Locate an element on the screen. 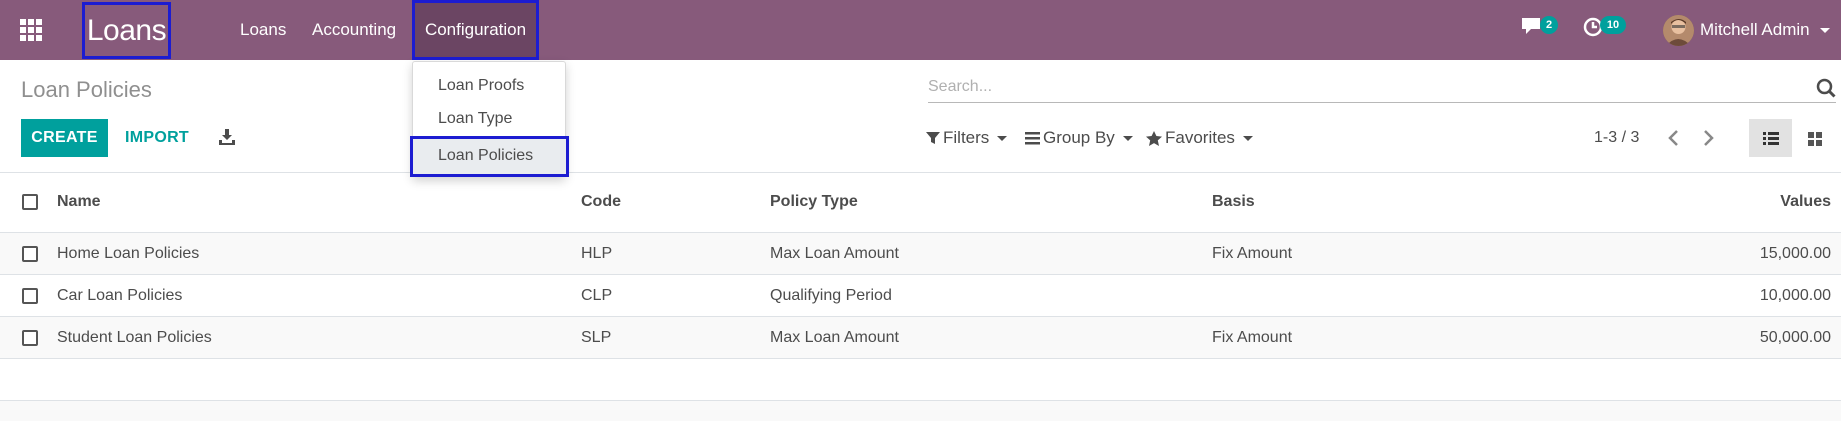 The width and height of the screenshot is (1841, 421). list-view-icon is located at coordinates (1771, 138).